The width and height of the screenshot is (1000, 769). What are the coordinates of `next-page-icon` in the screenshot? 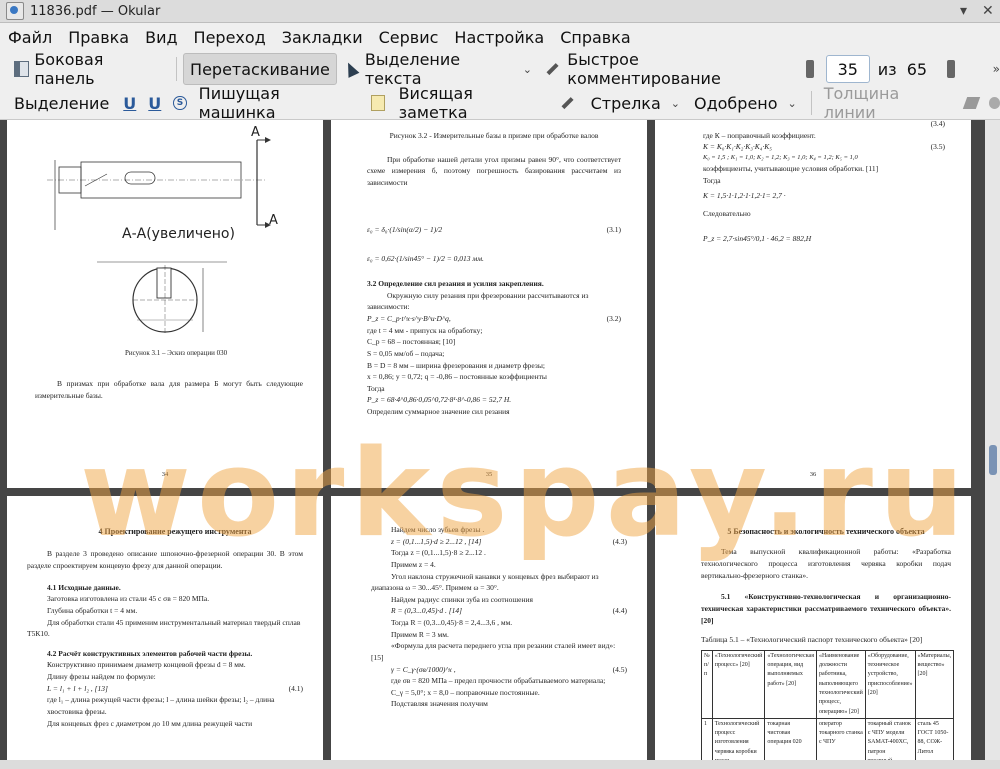 It's located at (951, 69).